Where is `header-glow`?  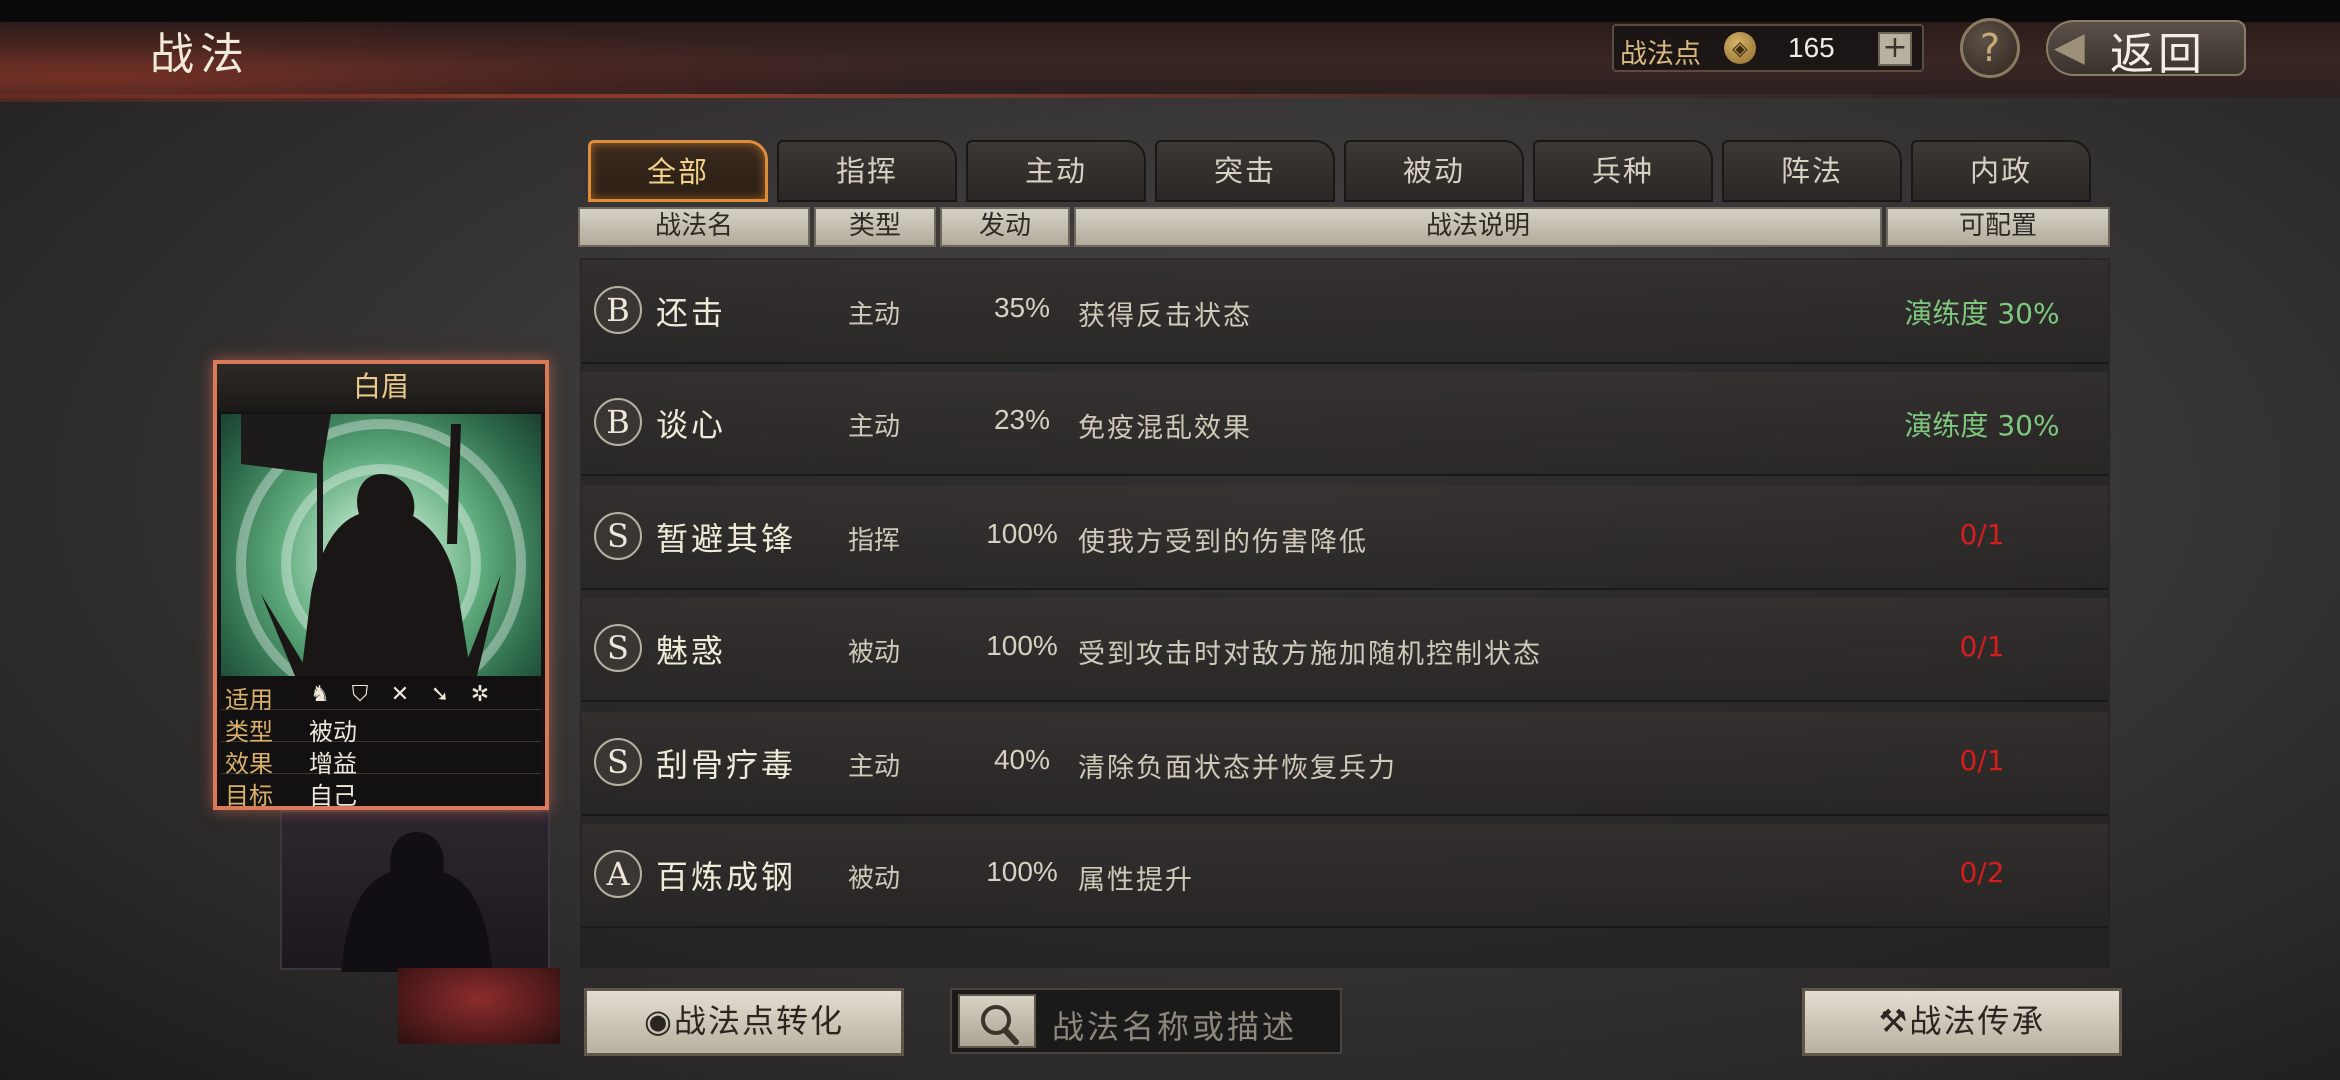 header-glow is located at coordinates (450, 62).